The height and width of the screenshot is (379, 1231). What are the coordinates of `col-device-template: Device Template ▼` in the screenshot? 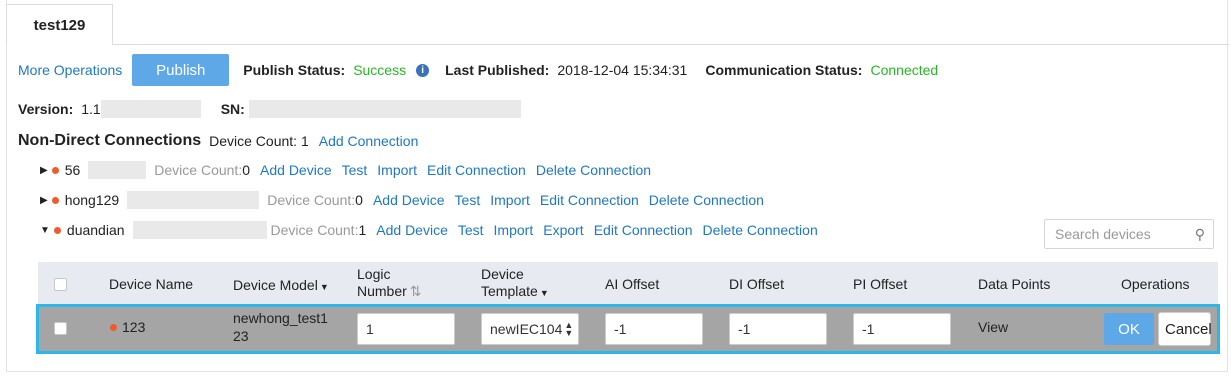 It's located at (515, 284).